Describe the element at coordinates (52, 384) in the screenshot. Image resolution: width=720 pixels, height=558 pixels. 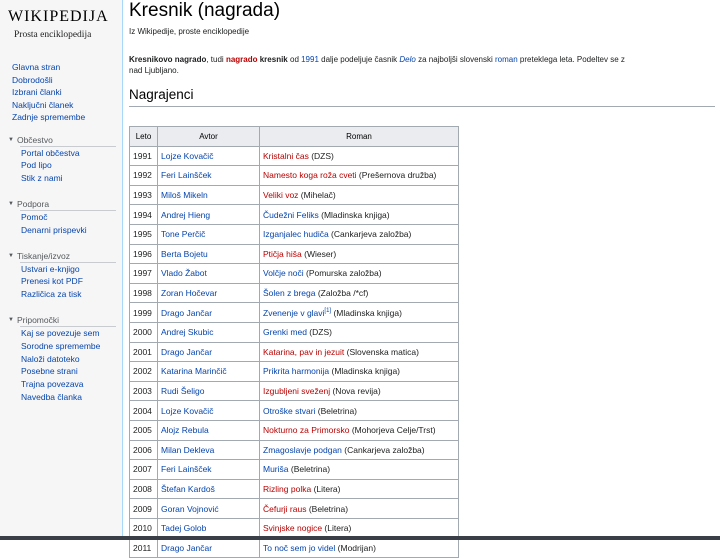
I see `sidebar-link: Trajna povezava` at that location.